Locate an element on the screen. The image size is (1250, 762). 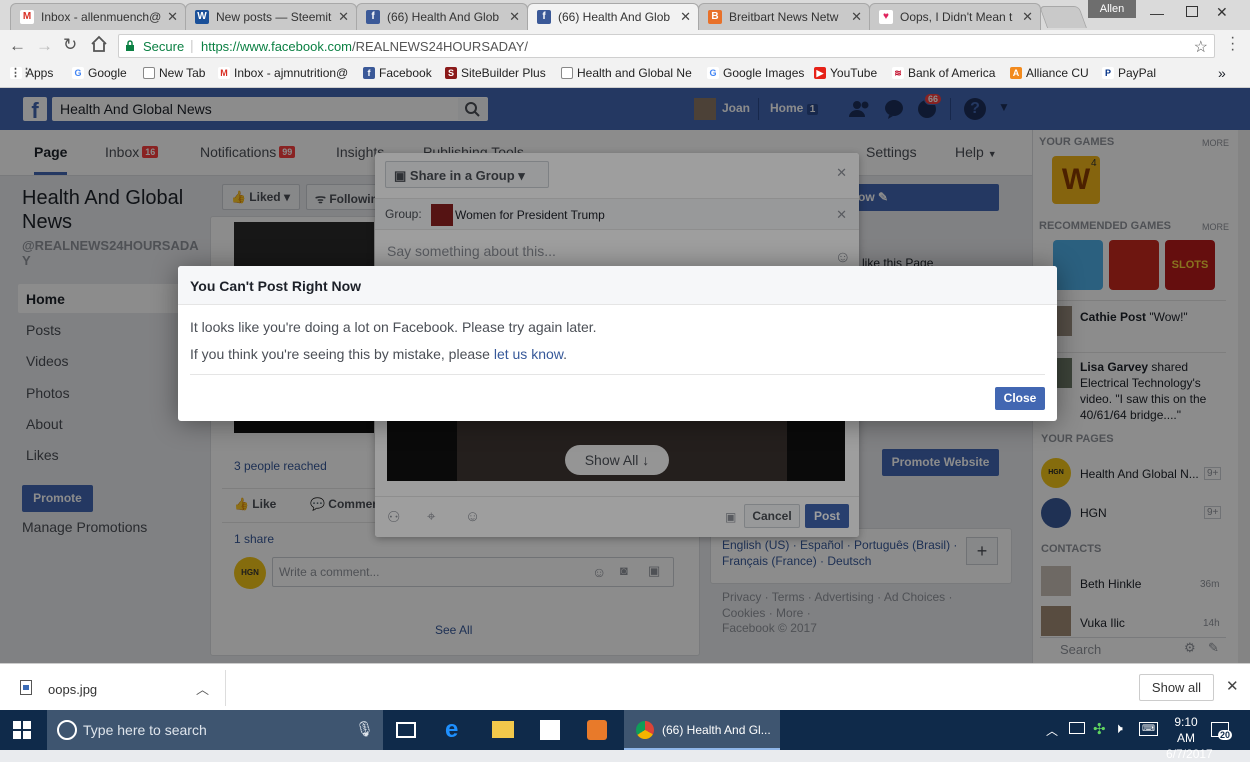
sitebuilder-icon: S is located at coordinates (451, 73).